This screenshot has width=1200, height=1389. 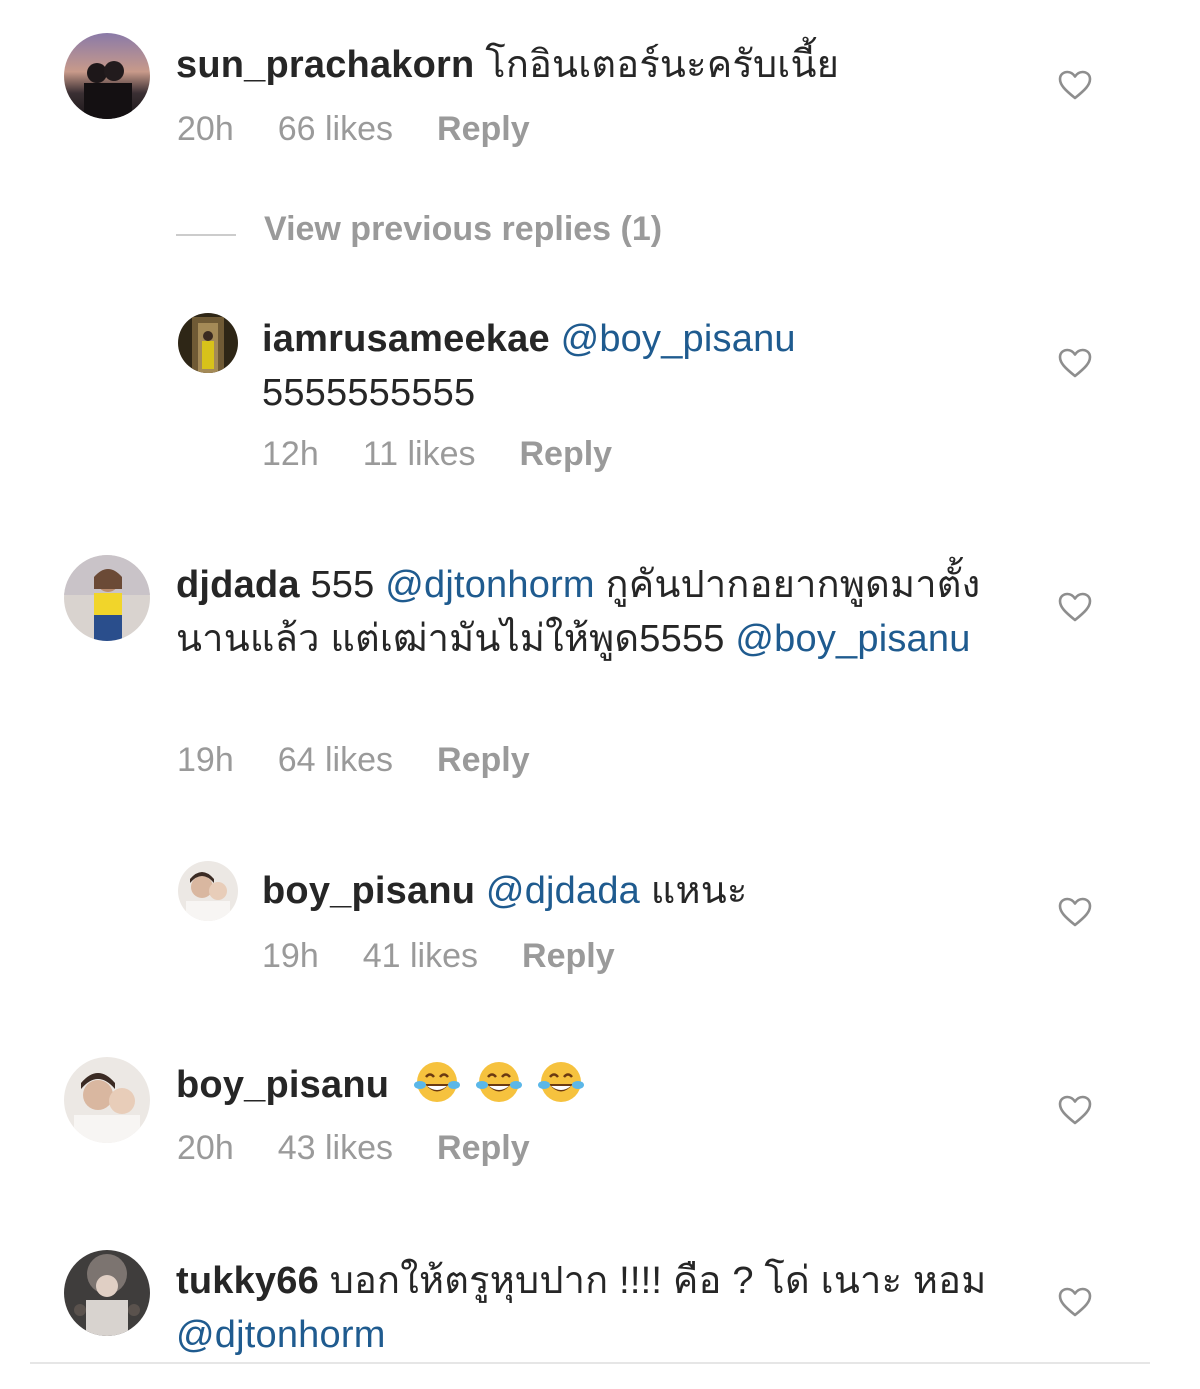 What do you see at coordinates (369, 393) in the screenshot?
I see `comment-text: 5555555555` at bounding box center [369, 393].